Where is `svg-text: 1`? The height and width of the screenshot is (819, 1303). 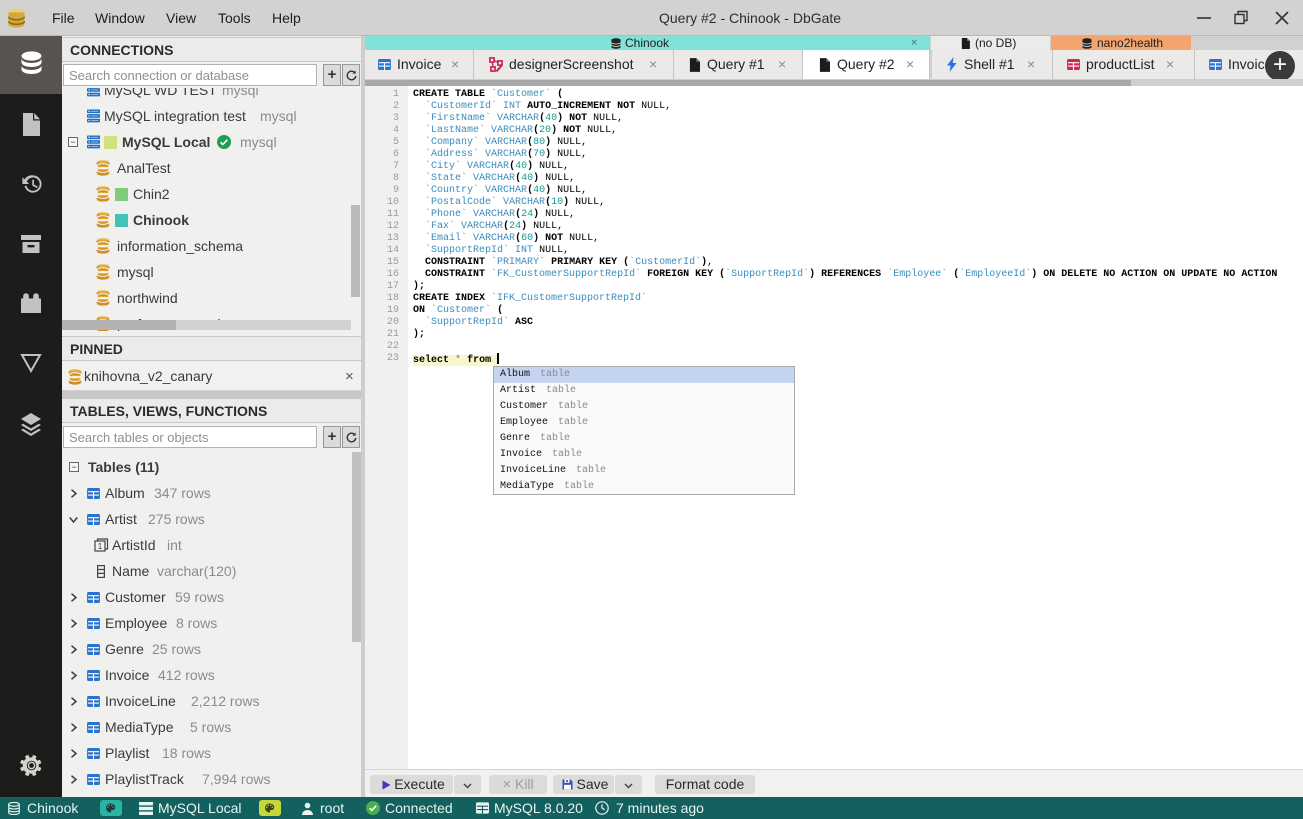
svg-text: 1 is located at coordinates (100, 546).